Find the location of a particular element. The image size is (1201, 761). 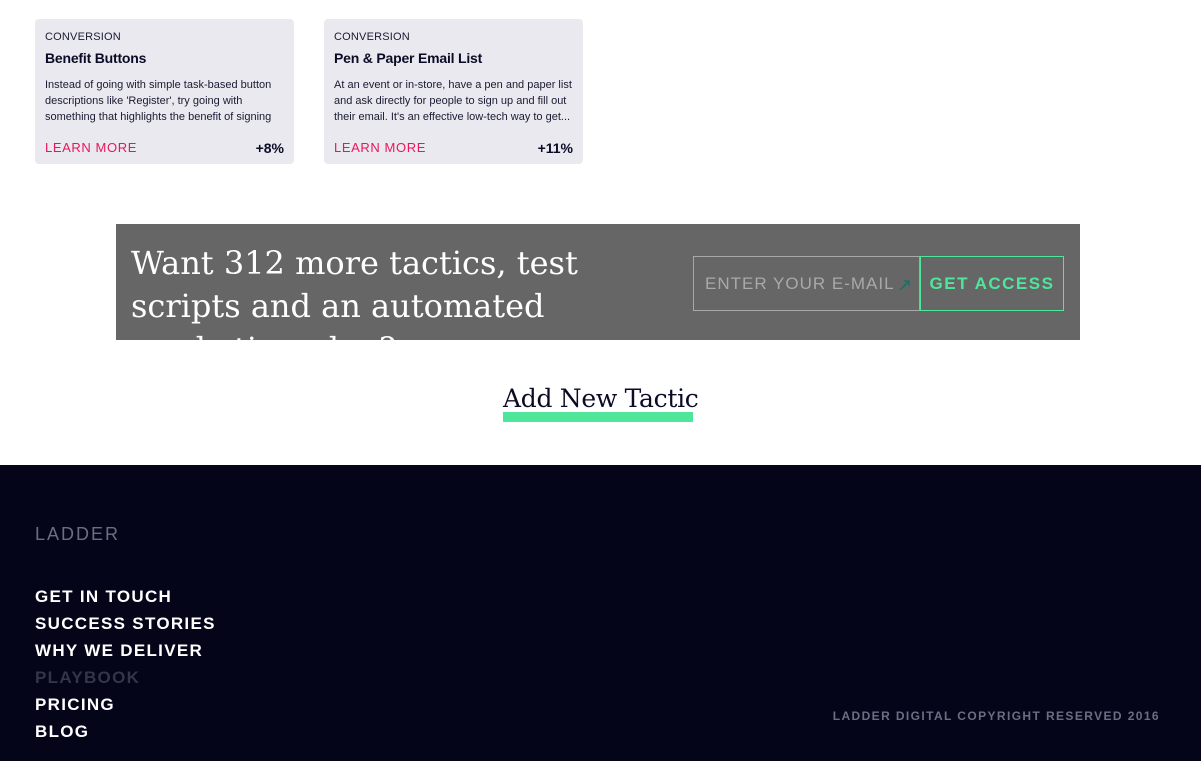

nav-blog: BLOG is located at coordinates (125, 731).